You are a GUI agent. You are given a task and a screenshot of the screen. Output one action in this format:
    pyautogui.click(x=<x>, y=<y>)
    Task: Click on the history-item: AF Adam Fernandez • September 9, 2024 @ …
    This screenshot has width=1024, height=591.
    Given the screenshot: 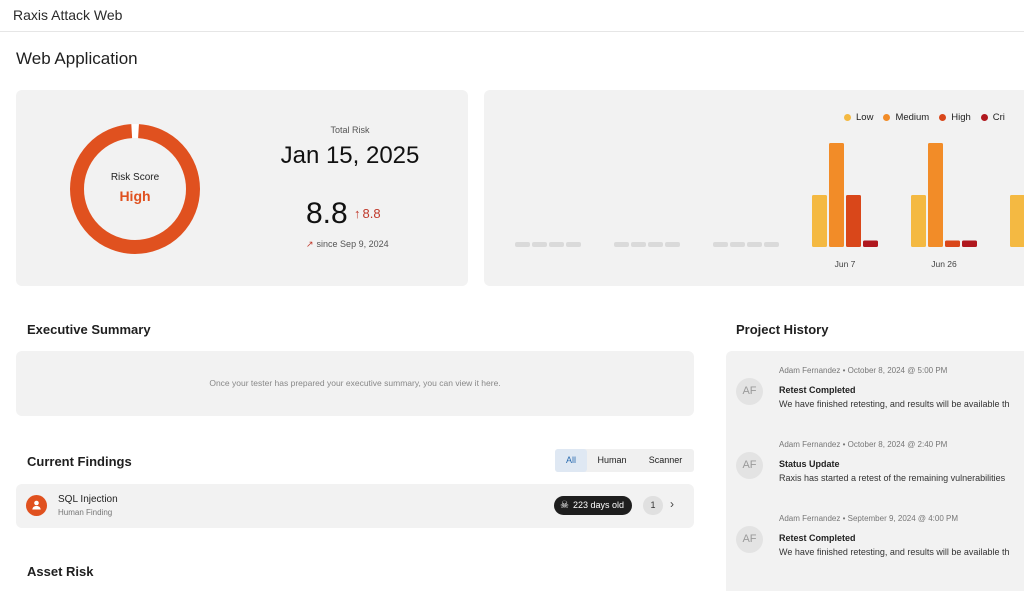 What is the action you would take?
    pyautogui.click(x=880, y=544)
    